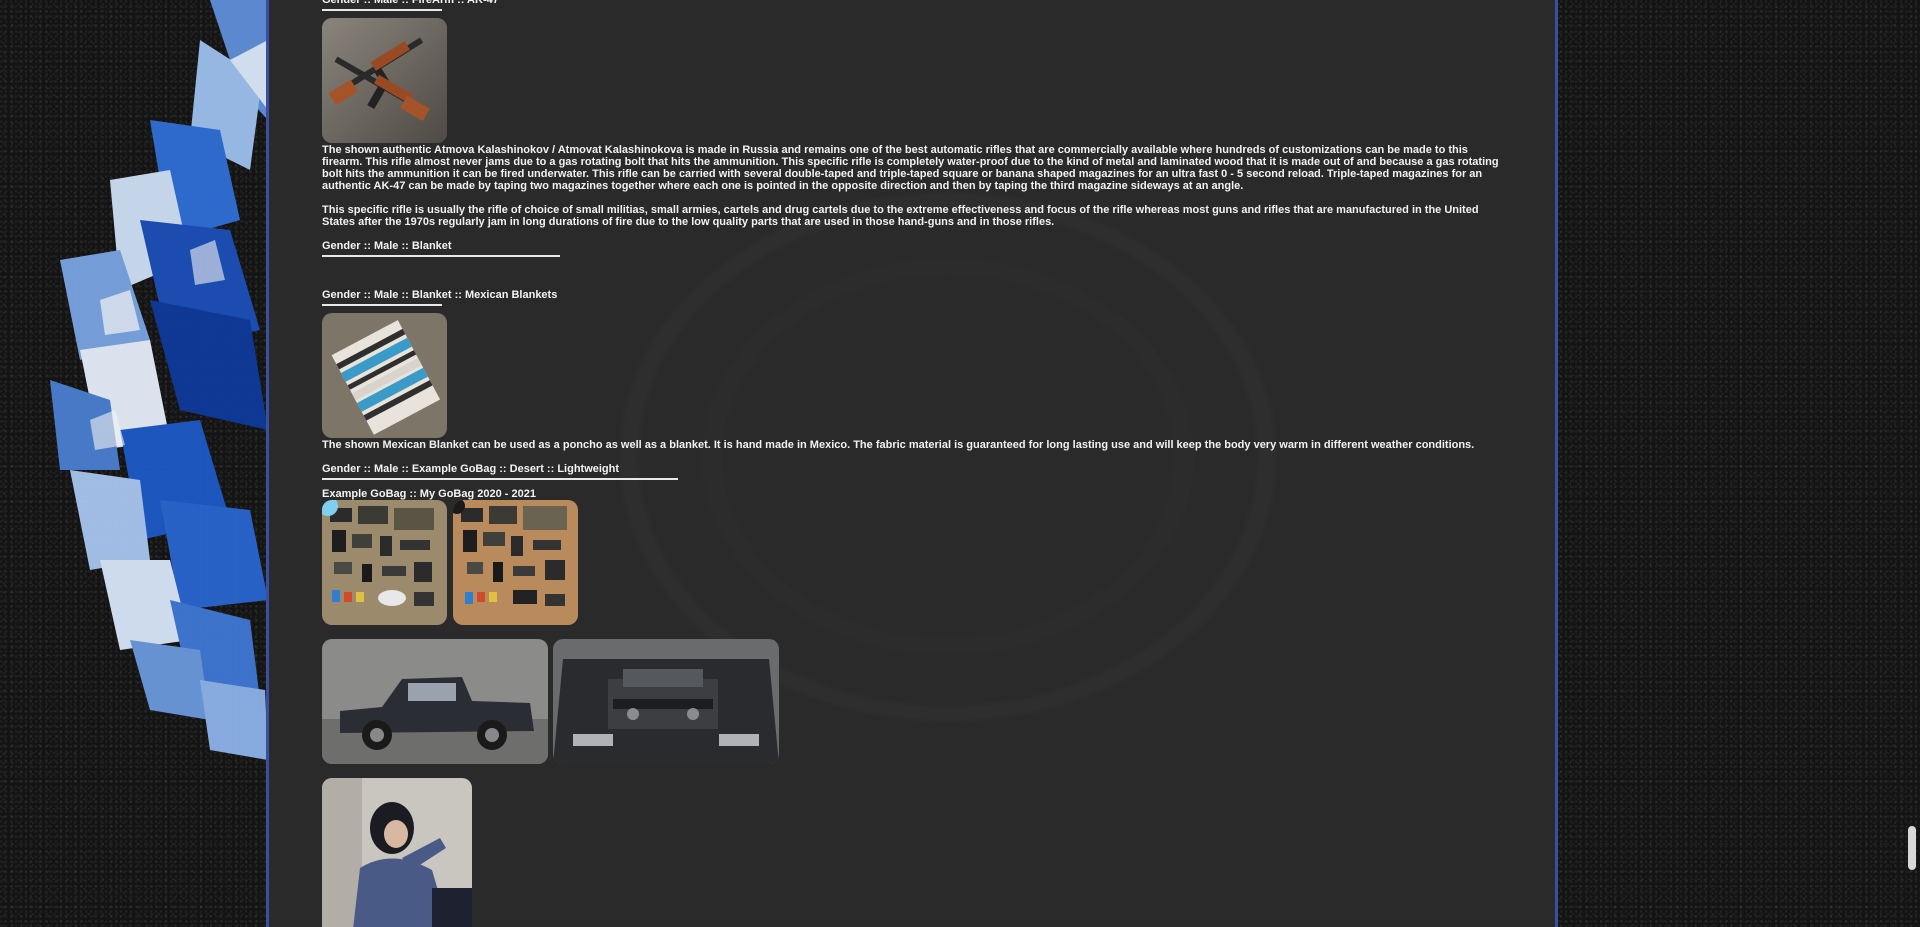 The height and width of the screenshot is (927, 1920). Describe the element at coordinates (435, 701) in the screenshot. I see `pickup-truck-photo` at that location.